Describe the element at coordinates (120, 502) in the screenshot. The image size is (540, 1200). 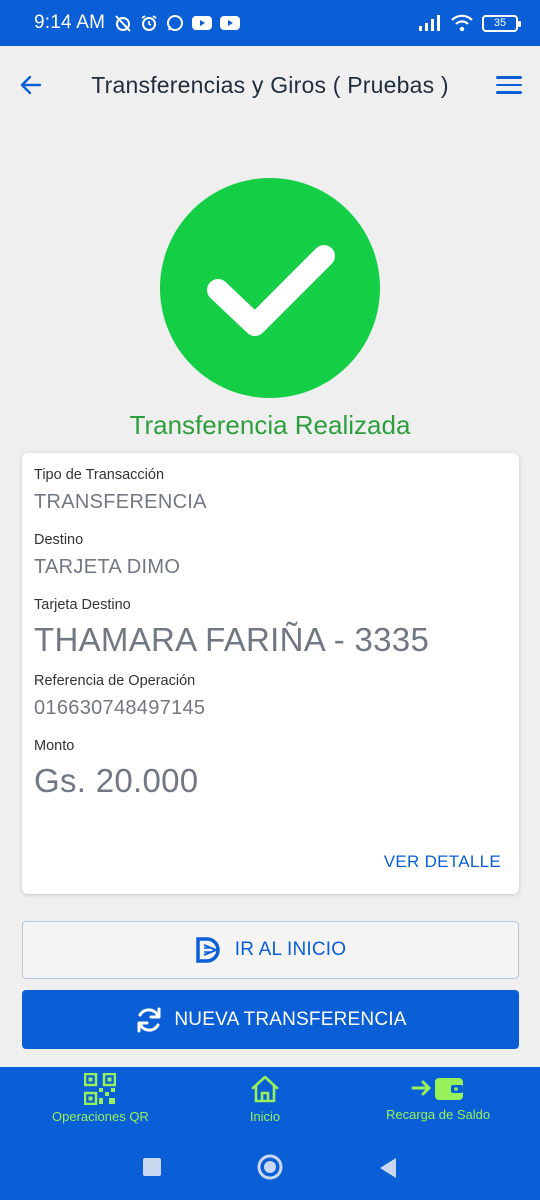
I see `tipo-value: TRANSFERENCIA` at that location.